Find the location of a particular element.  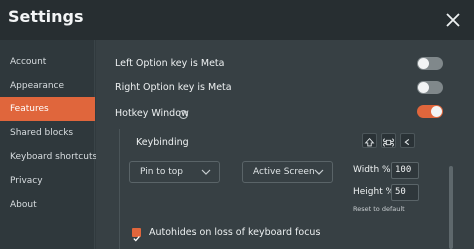

reset-to-default-link: Reset to default is located at coordinates (379, 209).